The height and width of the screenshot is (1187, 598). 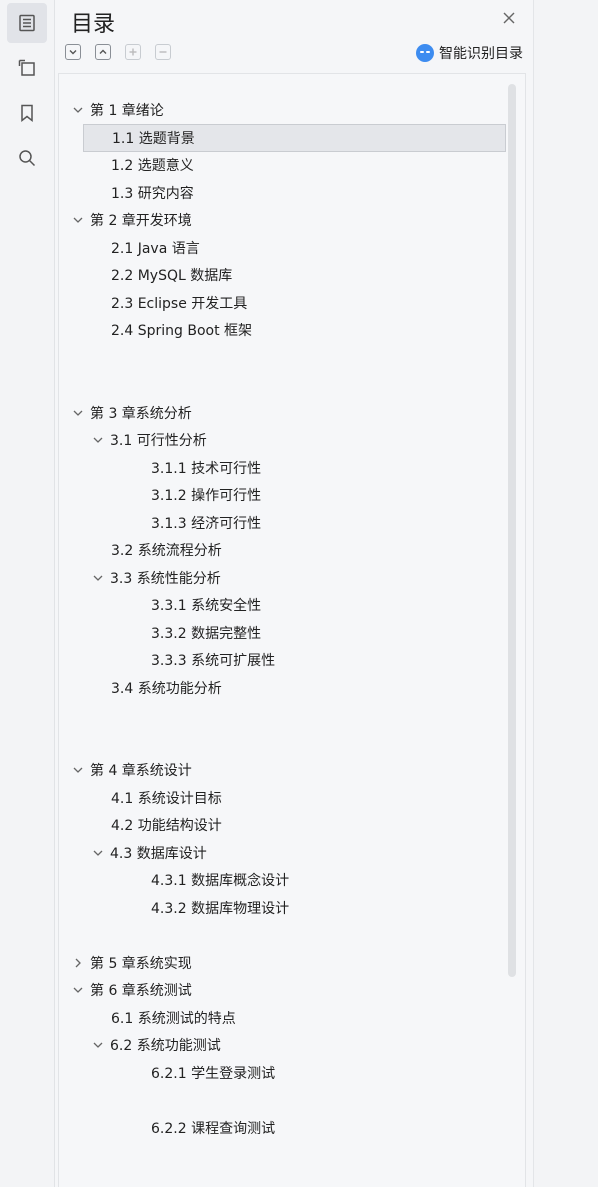 I want to click on toc-item: 3.3.1 系统安全性, so click(x=160, y=605).